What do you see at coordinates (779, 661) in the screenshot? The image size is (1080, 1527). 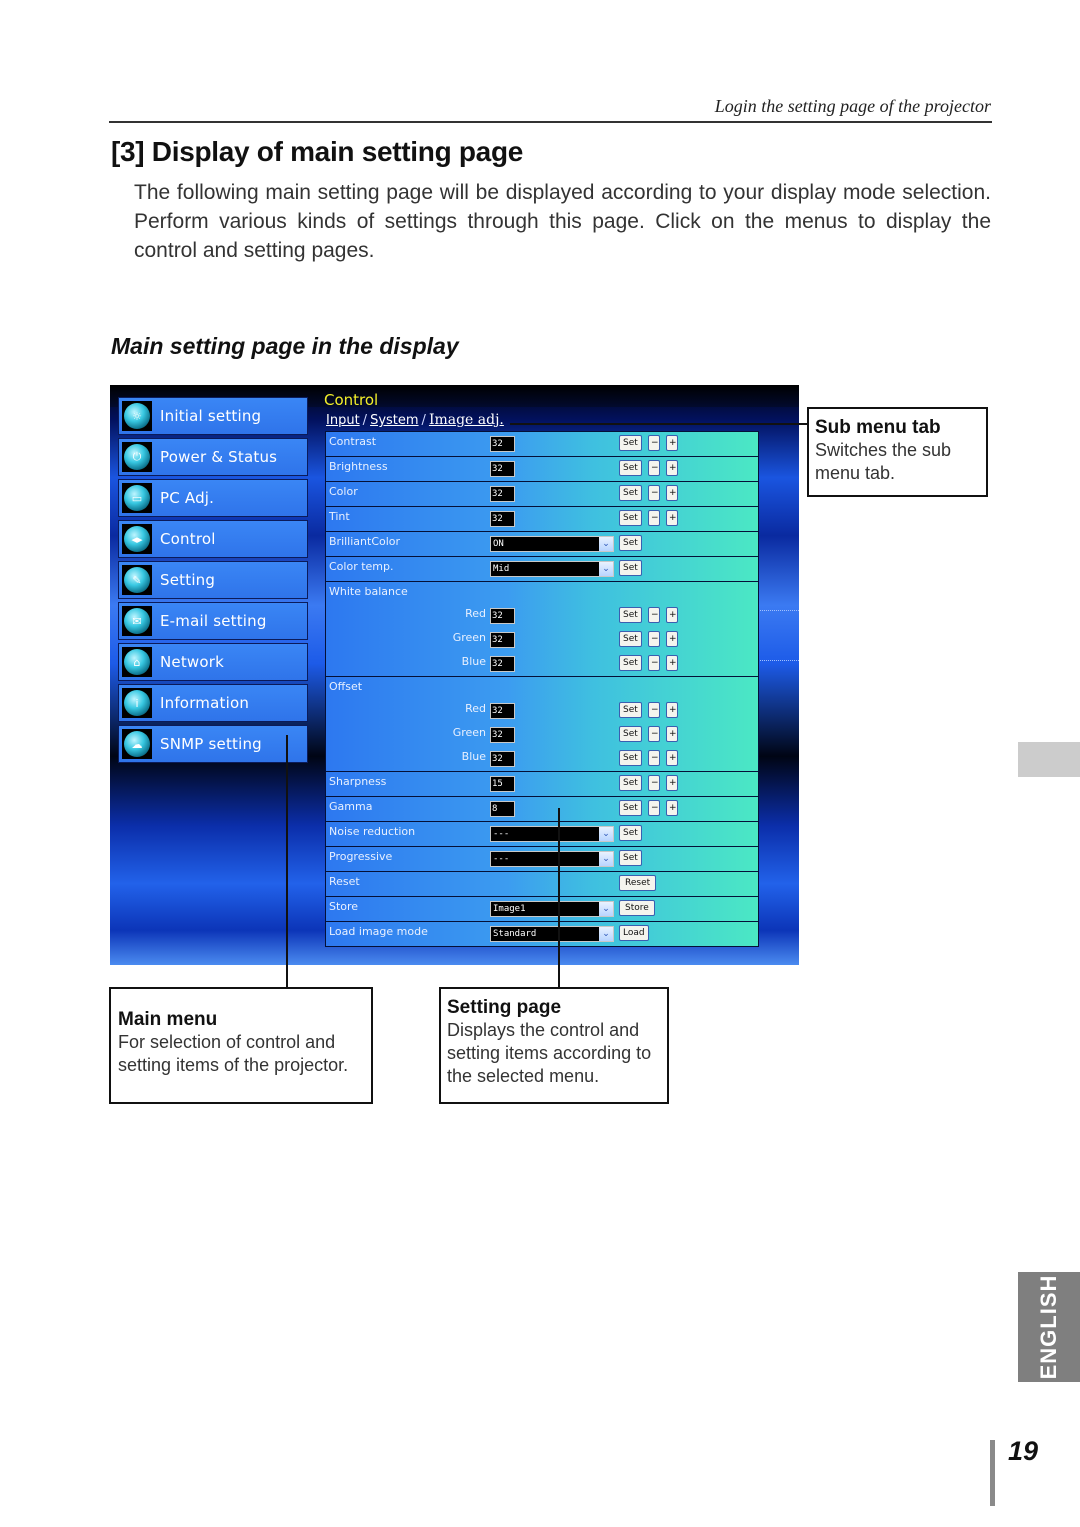 I see `decorative-dots` at bounding box center [779, 661].